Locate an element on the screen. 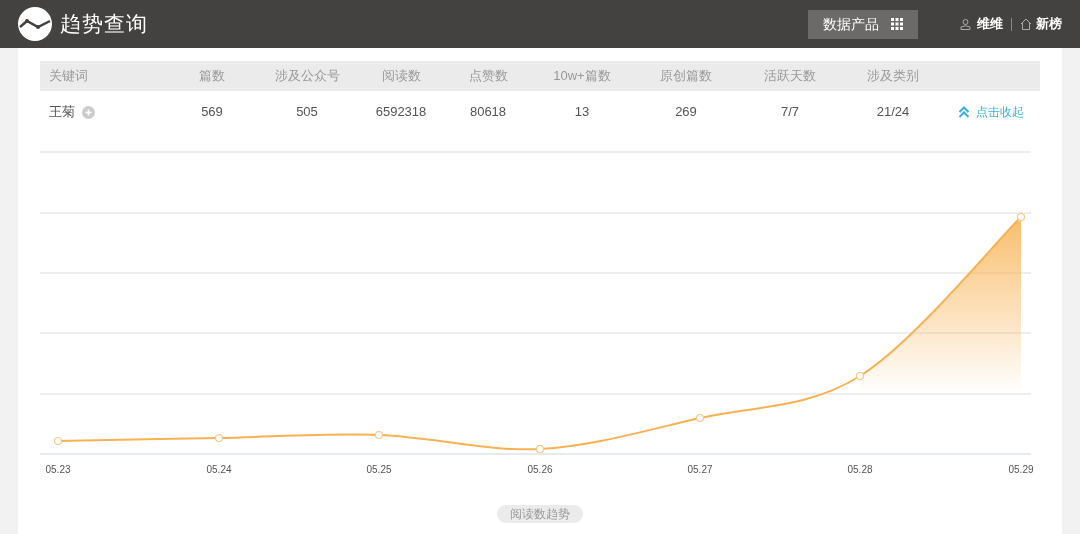 Image resolution: width=1080 pixels, height=534 pixels. x-axis-label: 05.28 is located at coordinates (860, 470).